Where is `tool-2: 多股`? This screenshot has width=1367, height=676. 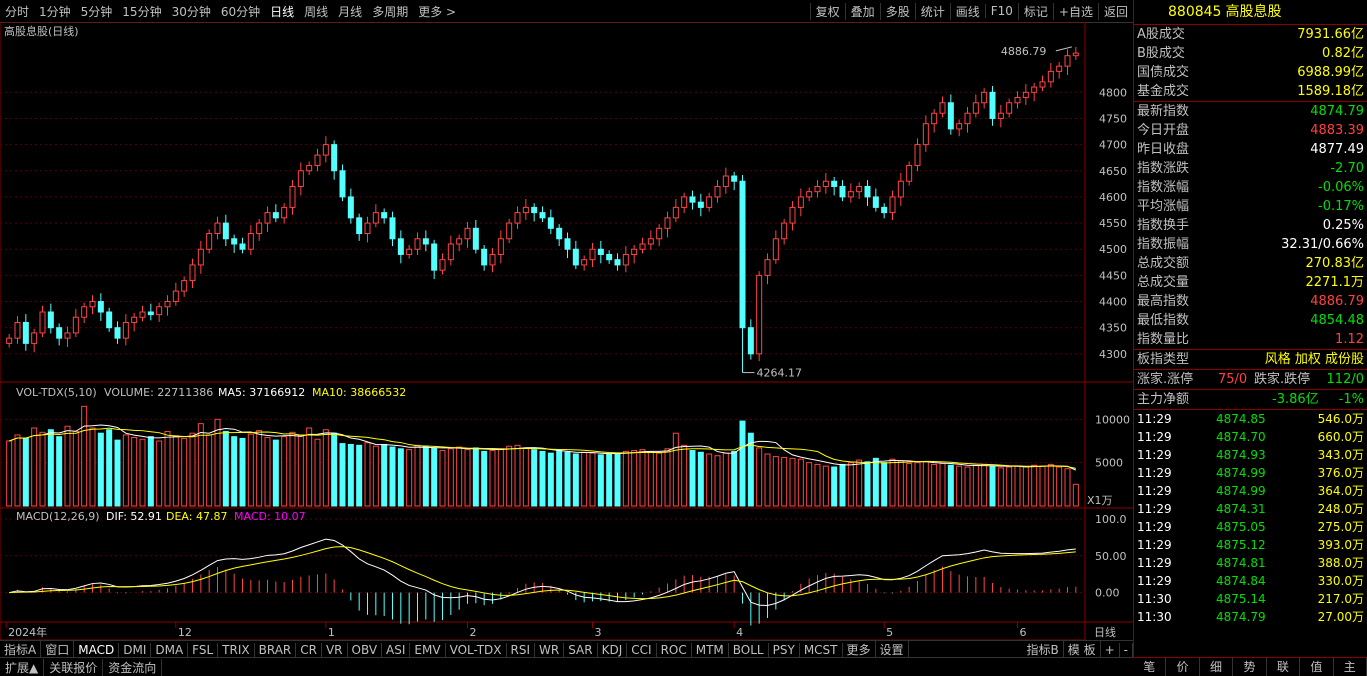
tool-2: 多股 is located at coordinates (897, 11).